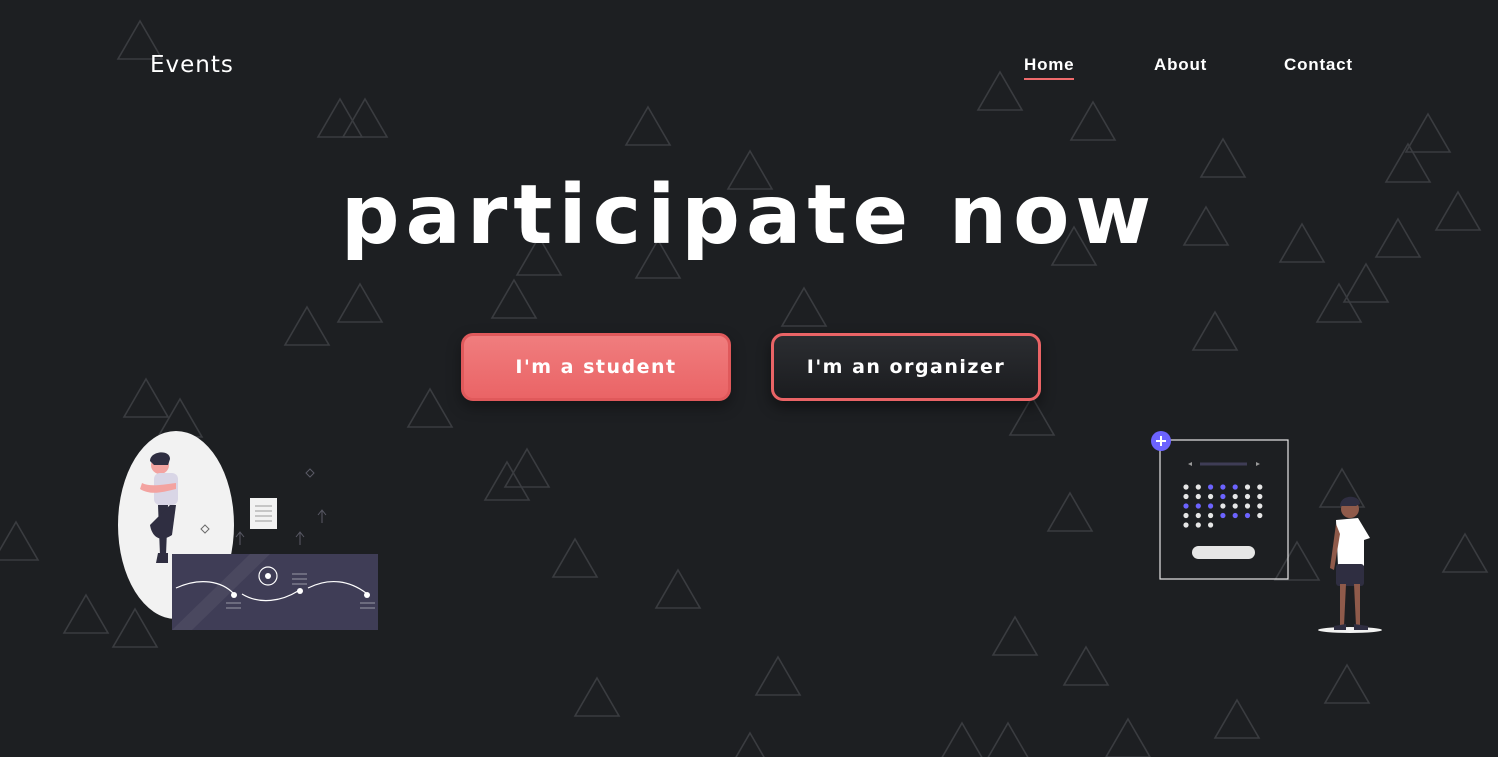 Image resolution: width=1498 pixels, height=757 pixels. Describe the element at coordinates (1180, 65) in the screenshot. I see `nav-about-link: About` at that location.